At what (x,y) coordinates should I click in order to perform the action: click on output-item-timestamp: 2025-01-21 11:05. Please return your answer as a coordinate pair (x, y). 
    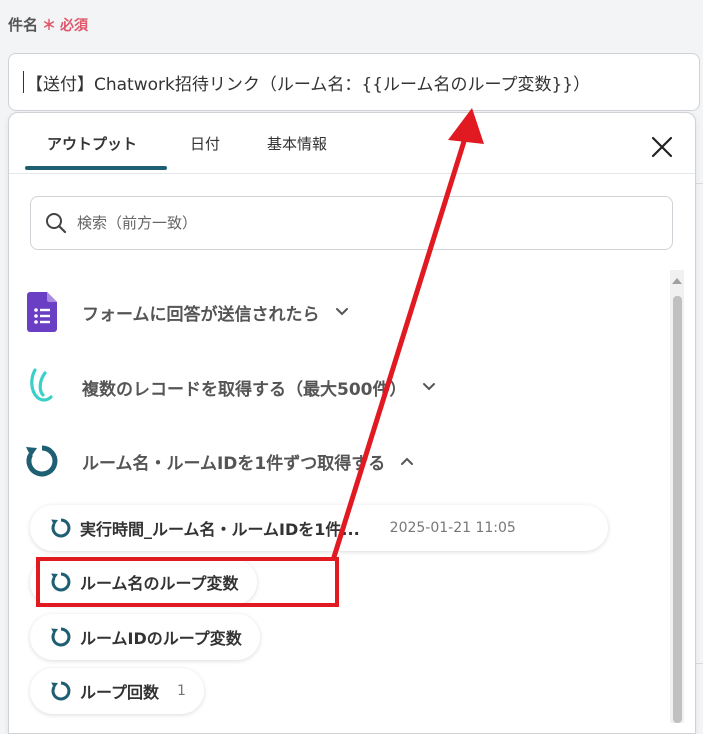
    Looking at the image, I should click on (452, 528).